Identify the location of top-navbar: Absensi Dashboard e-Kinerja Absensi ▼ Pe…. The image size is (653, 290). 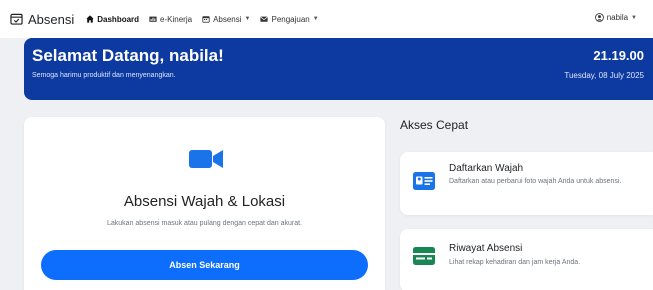
(326, 19).